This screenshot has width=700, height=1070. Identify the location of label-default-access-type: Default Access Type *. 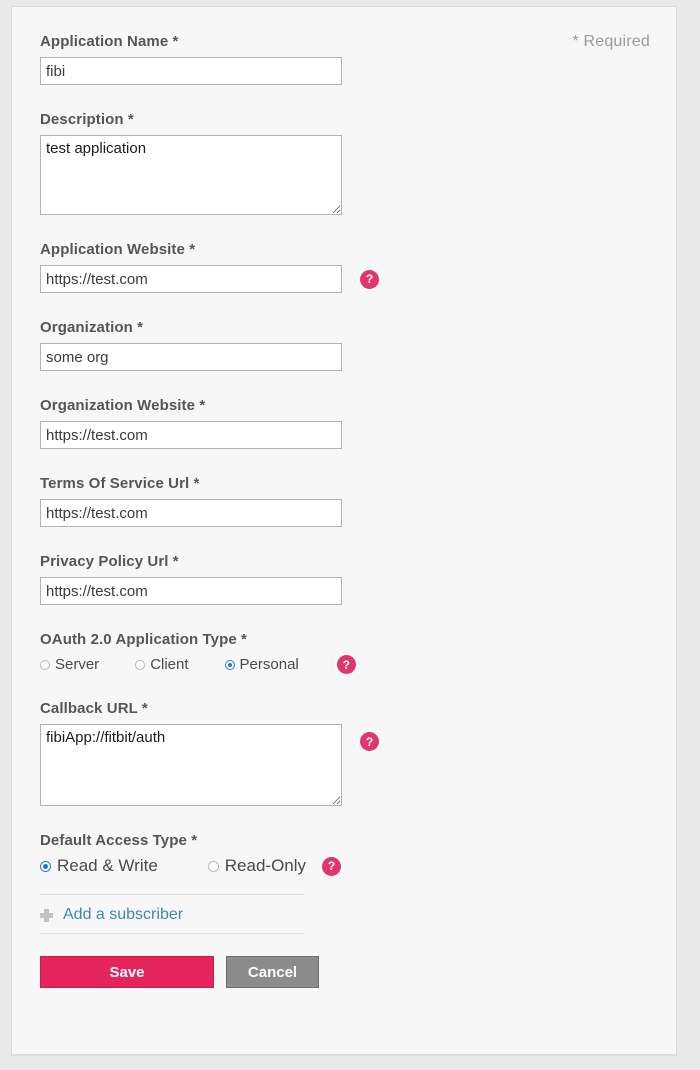
(119, 840).